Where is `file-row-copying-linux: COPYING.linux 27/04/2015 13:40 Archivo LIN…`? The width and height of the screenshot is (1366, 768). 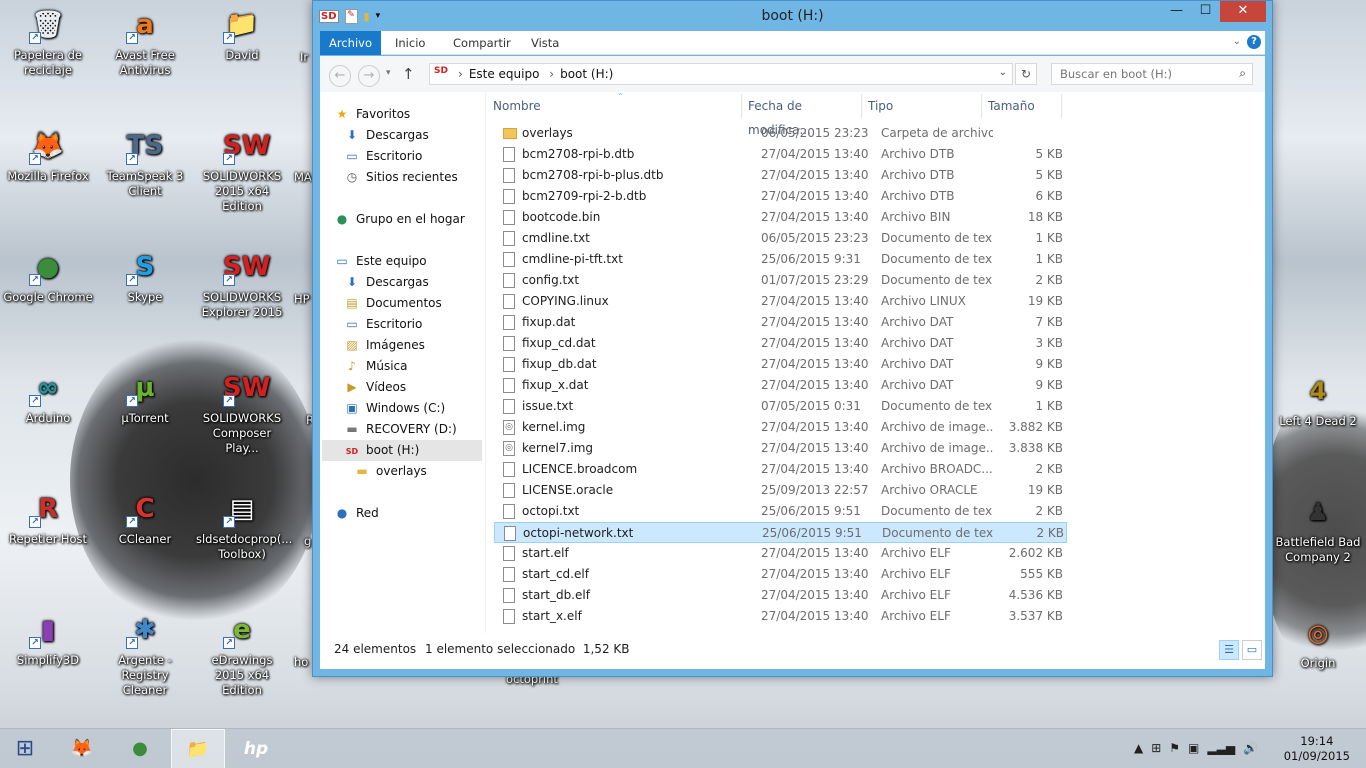
file-row-copying-linux: COPYING.linux 27/04/2015 13:40 Archivo LIN… is located at coordinates (780, 301).